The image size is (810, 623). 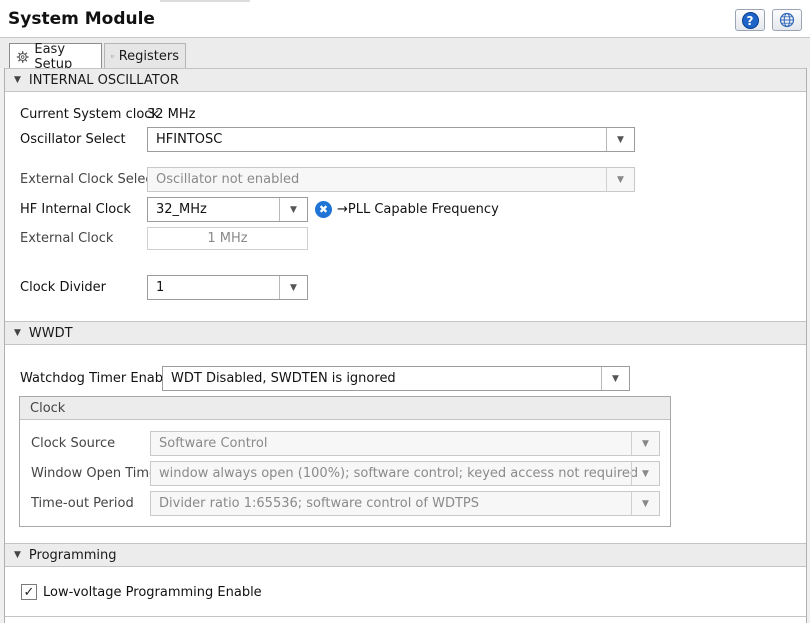 I want to click on help-icon: ?, so click(x=750, y=20).